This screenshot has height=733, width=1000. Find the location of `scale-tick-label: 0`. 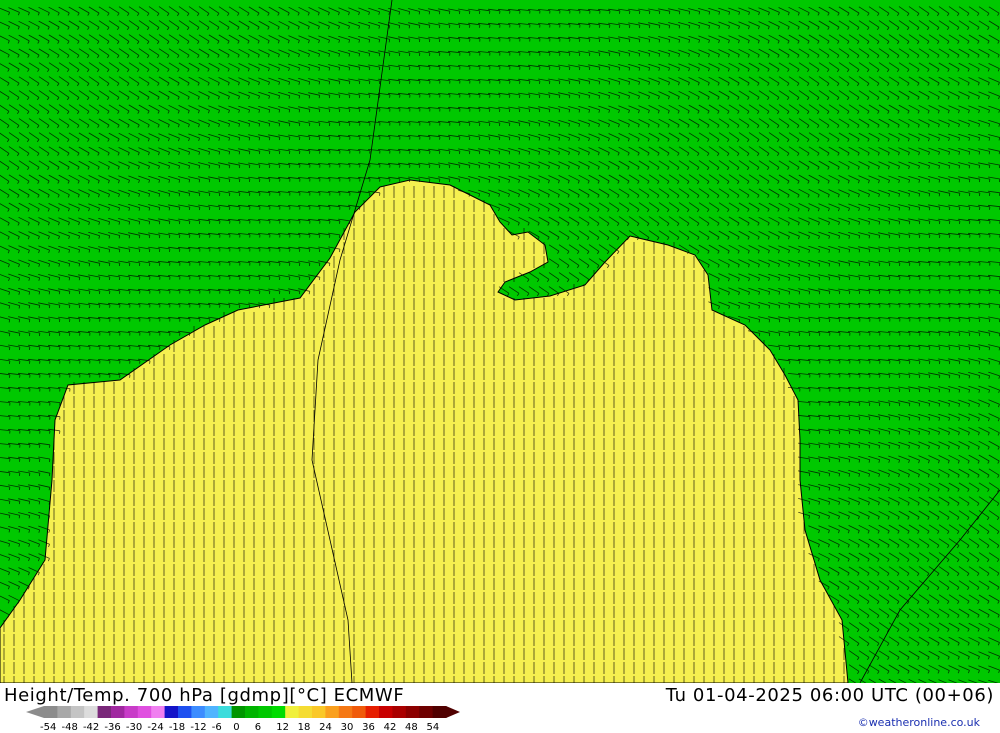

scale-tick-label: 0 is located at coordinates (236, 727).